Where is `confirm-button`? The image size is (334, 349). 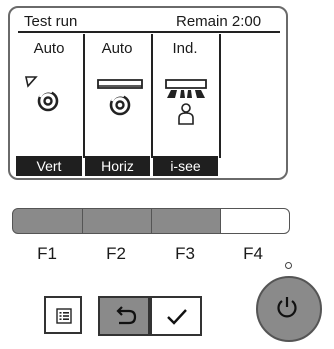
confirm-button is located at coordinates (176, 316).